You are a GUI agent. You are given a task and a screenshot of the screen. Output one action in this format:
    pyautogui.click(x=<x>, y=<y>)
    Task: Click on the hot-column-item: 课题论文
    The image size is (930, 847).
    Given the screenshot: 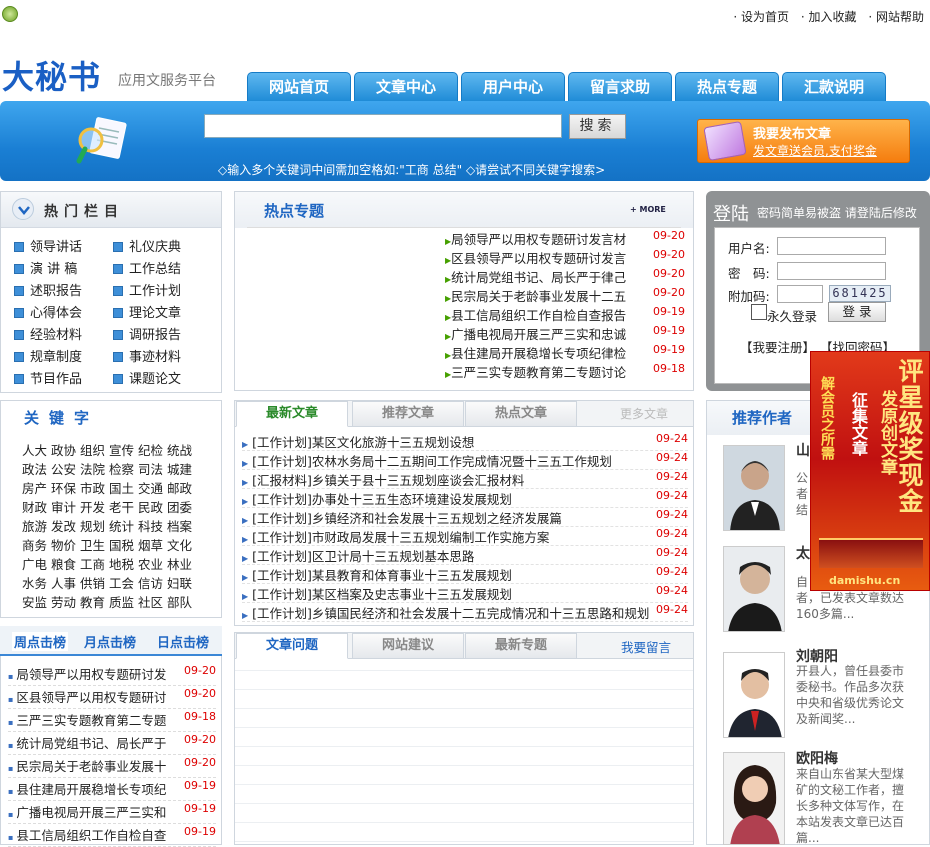 What is the action you would take?
    pyautogui.click(x=147, y=377)
    